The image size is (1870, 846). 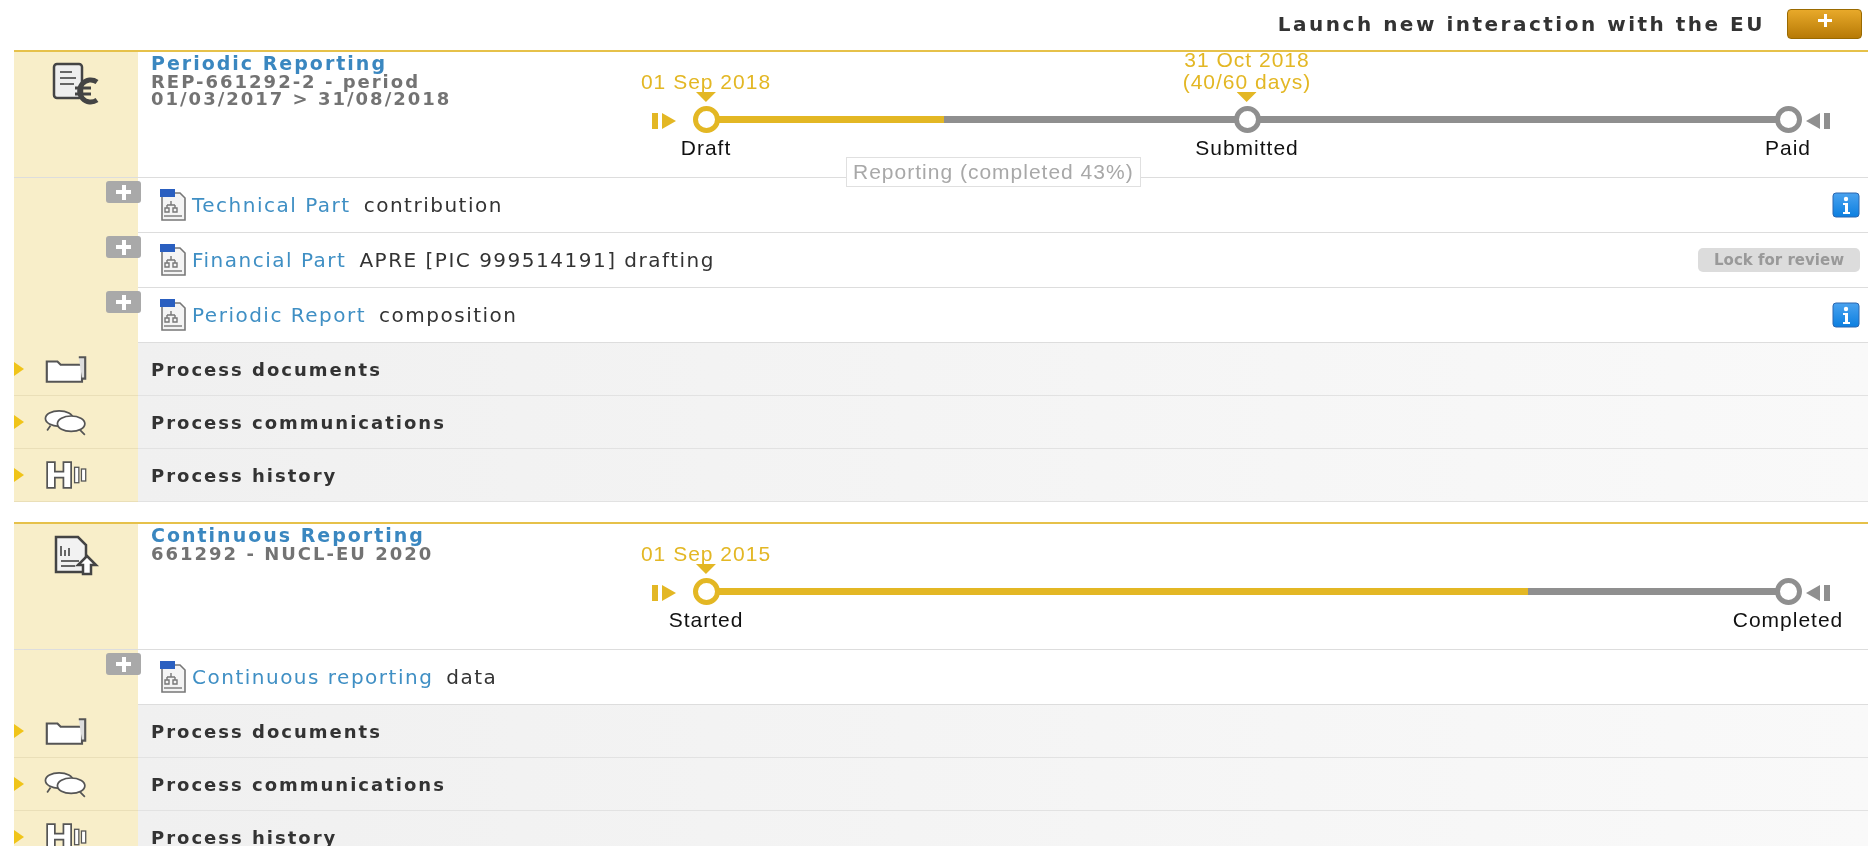 I want to click on launch-label: Launch new interaction with the EU, so click(x=1521, y=24).